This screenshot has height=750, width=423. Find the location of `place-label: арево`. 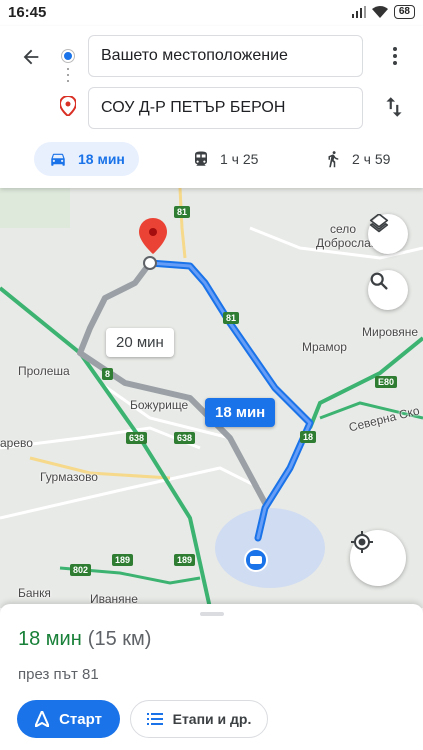

place-label: арево is located at coordinates (16, 443).